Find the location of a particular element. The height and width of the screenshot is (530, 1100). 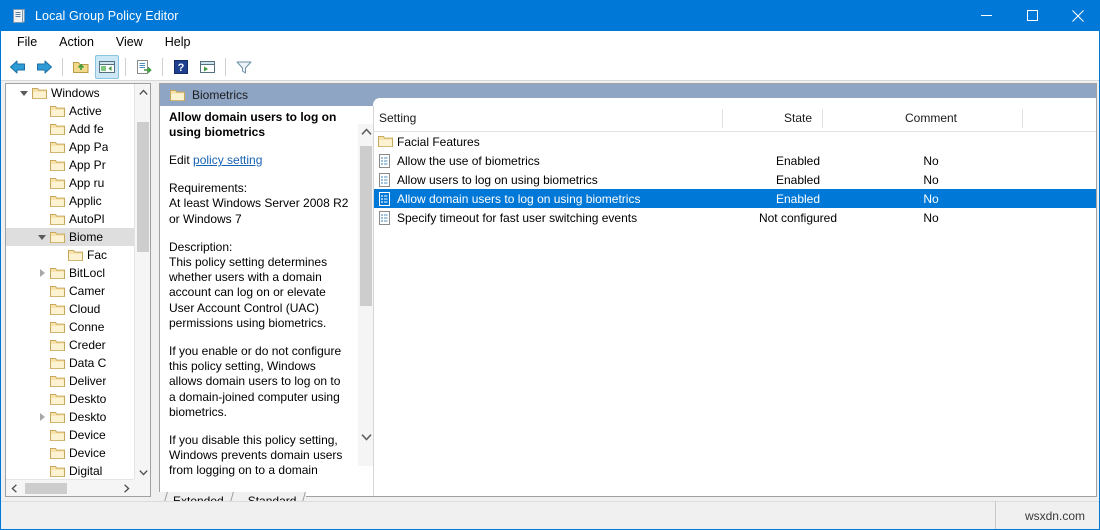

setting-comment: No is located at coordinates (931, 217).